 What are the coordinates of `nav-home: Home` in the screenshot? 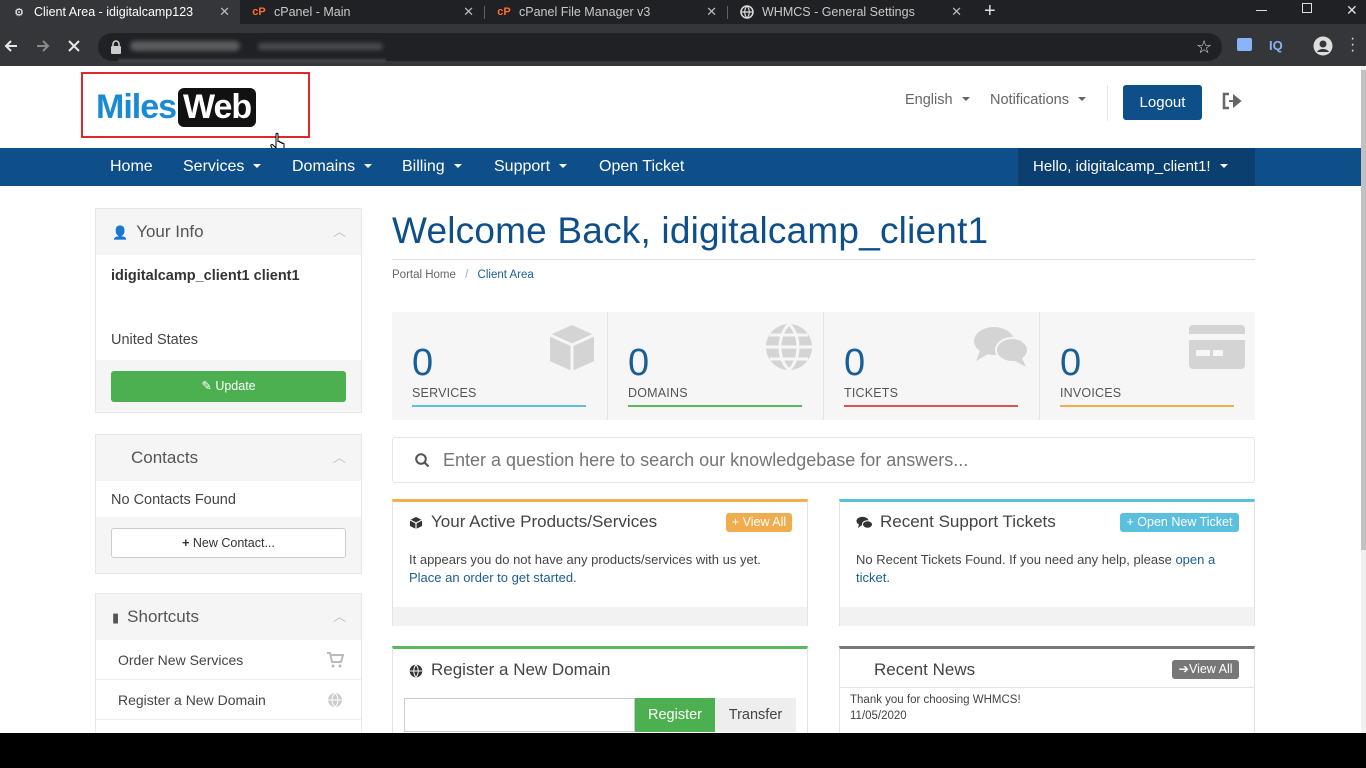 It's located at (131, 167).